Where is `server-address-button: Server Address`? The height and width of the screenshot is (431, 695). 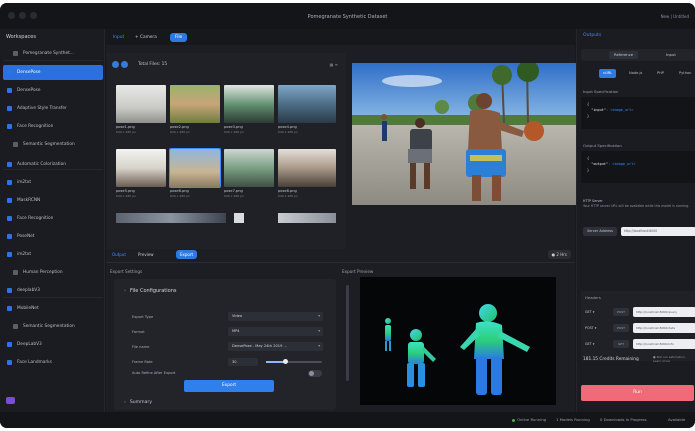 server-address-button: Server Address is located at coordinates (600, 231).